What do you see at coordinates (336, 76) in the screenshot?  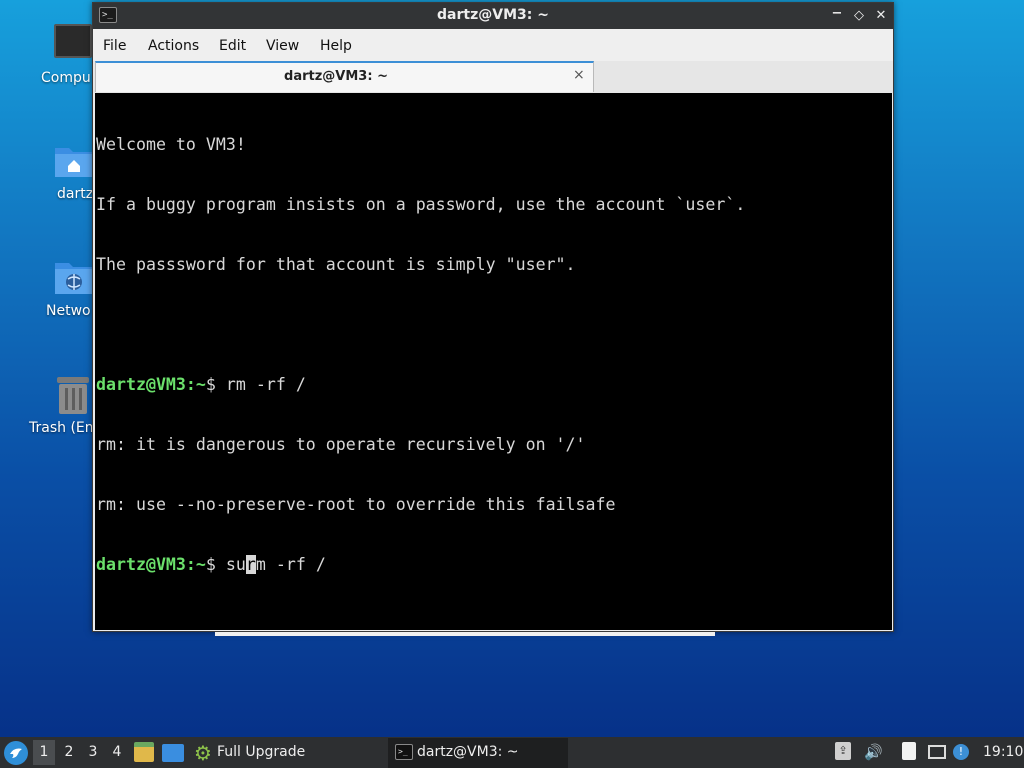 I see `tab-label: dartz@VM3: ~` at bounding box center [336, 76].